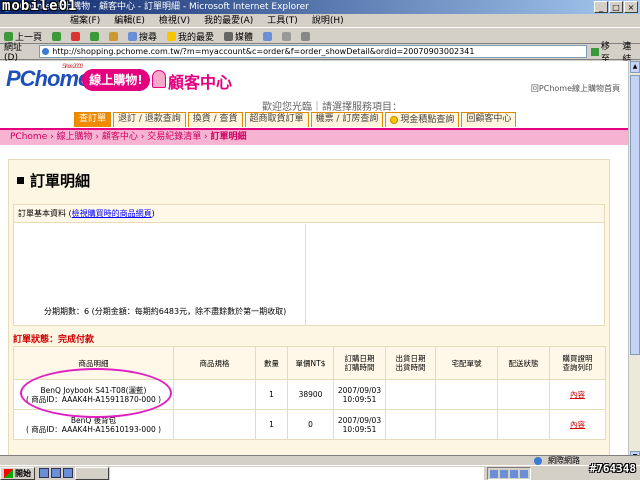 The image size is (640, 480). What do you see at coordinates (214, 363) in the screenshot?
I see `col-spec: 商品規格` at bounding box center [214, 363].